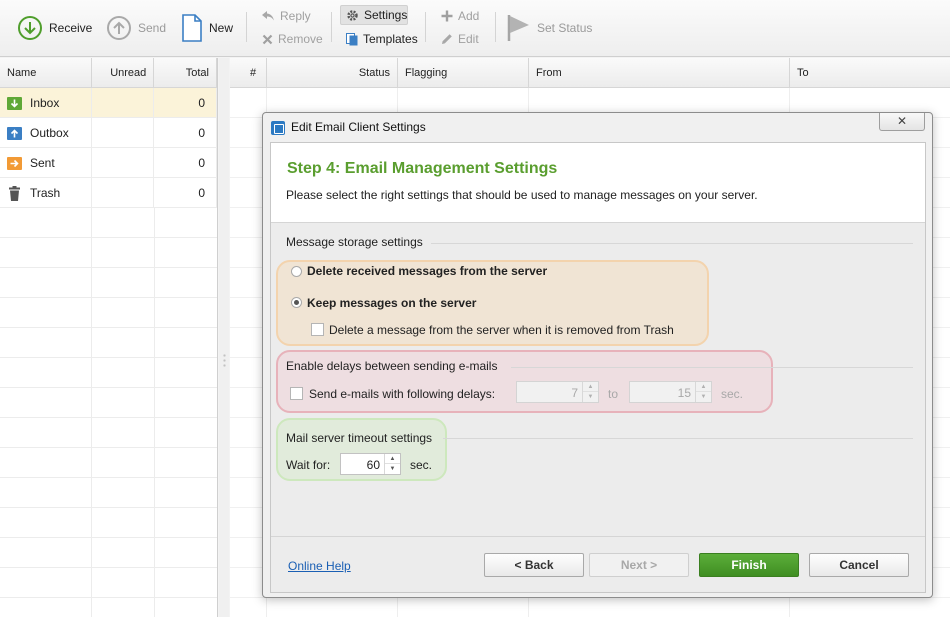 This screenshot has height=617, width=950. I want to click on templates-button: Templates, so click(382, 39).